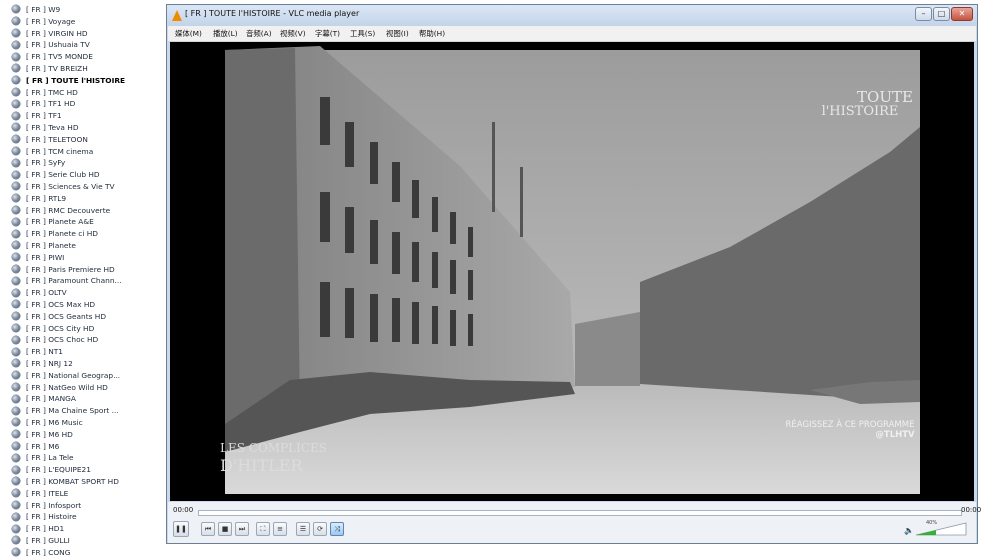 The height and width of the screenshot is (559, 1000). I want to click on channel-label: [ FR ] PIWI, so click(45, 257).